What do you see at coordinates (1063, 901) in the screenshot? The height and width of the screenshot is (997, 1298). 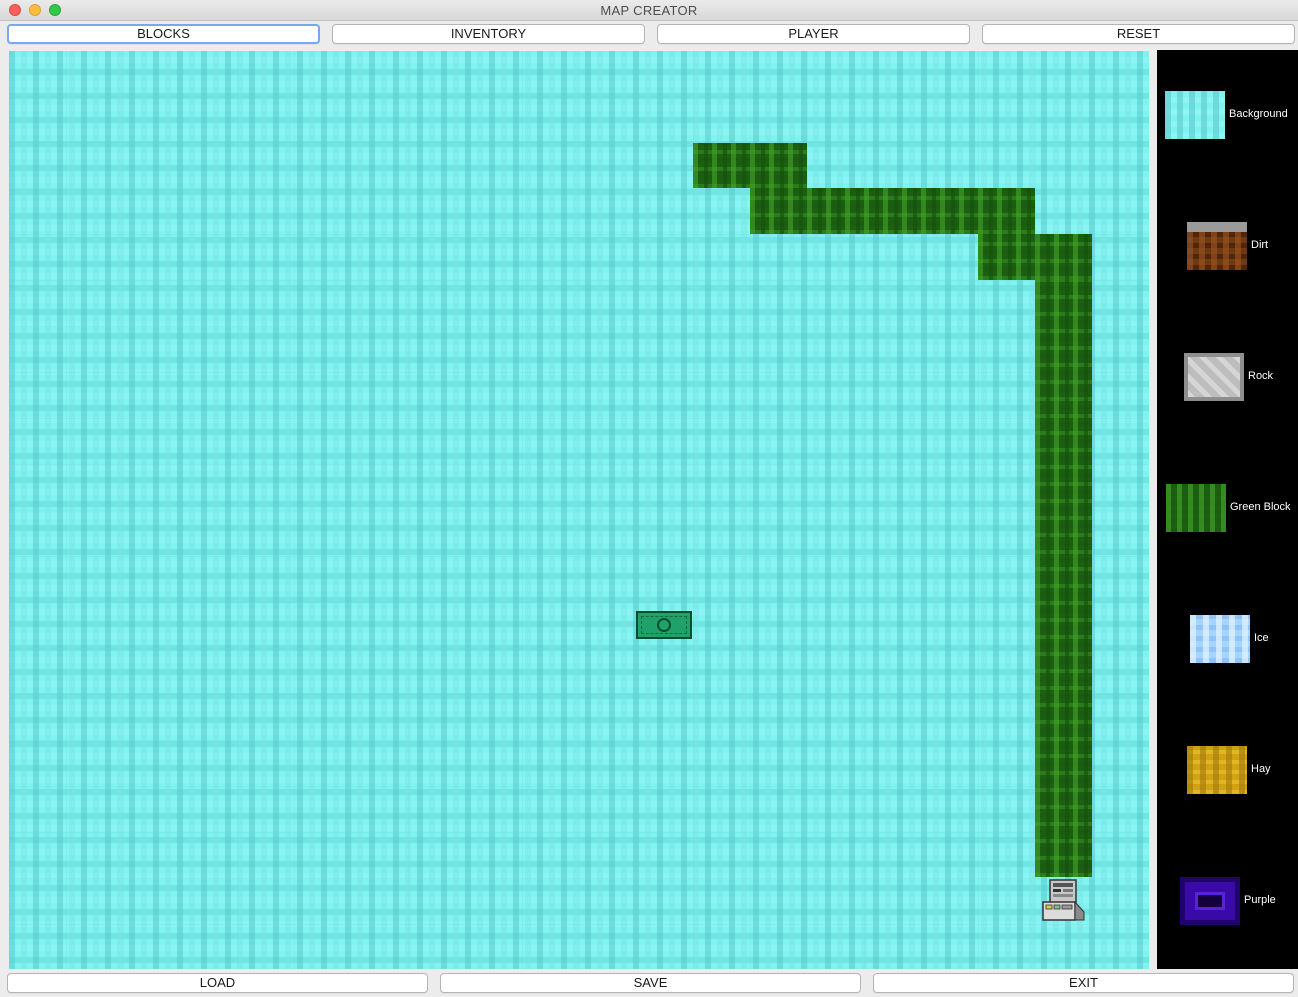 I see `computer-icon` at bounding box center [1063, 901].